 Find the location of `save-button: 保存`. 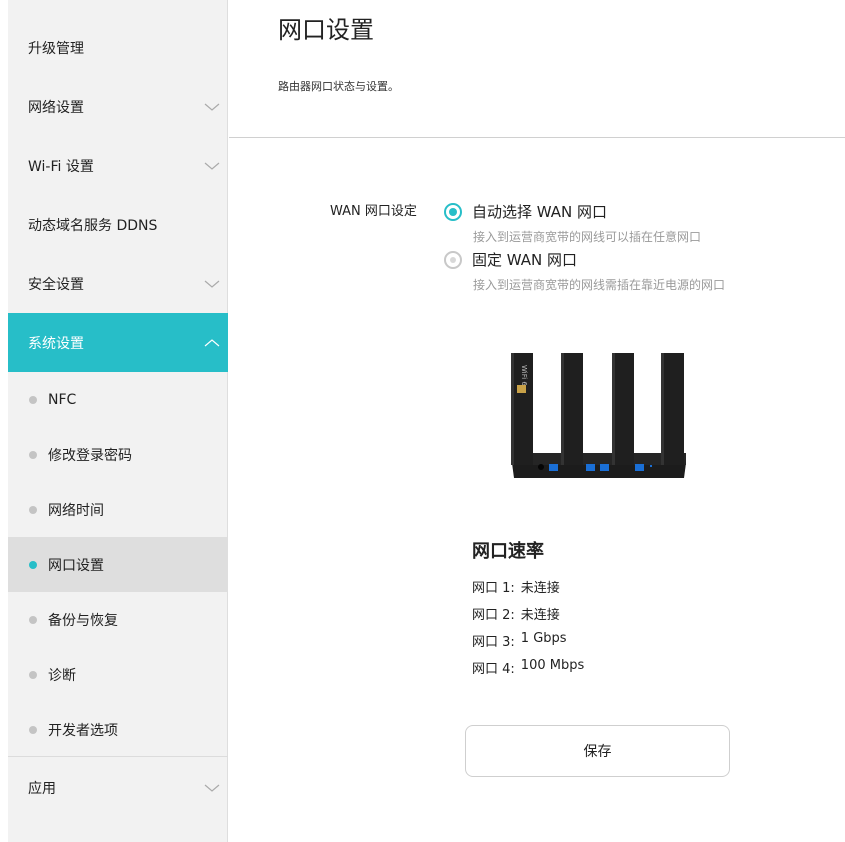

save-button: 保存 is located at coordinates (597, 751).